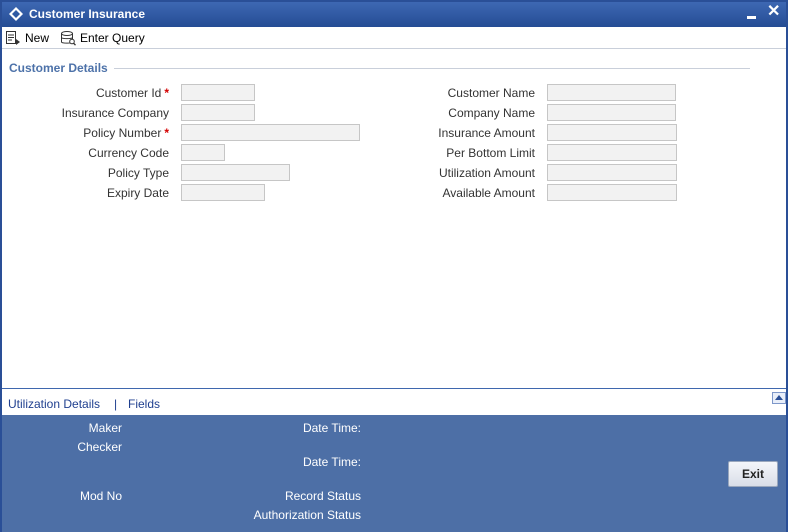 Image resolution: width=788 pixels, height=532 pixels. What do you see at coordinates (100, 496) in the screenshot?
I see `mod-no-label: Mod No` at bounding box center [100, 496].